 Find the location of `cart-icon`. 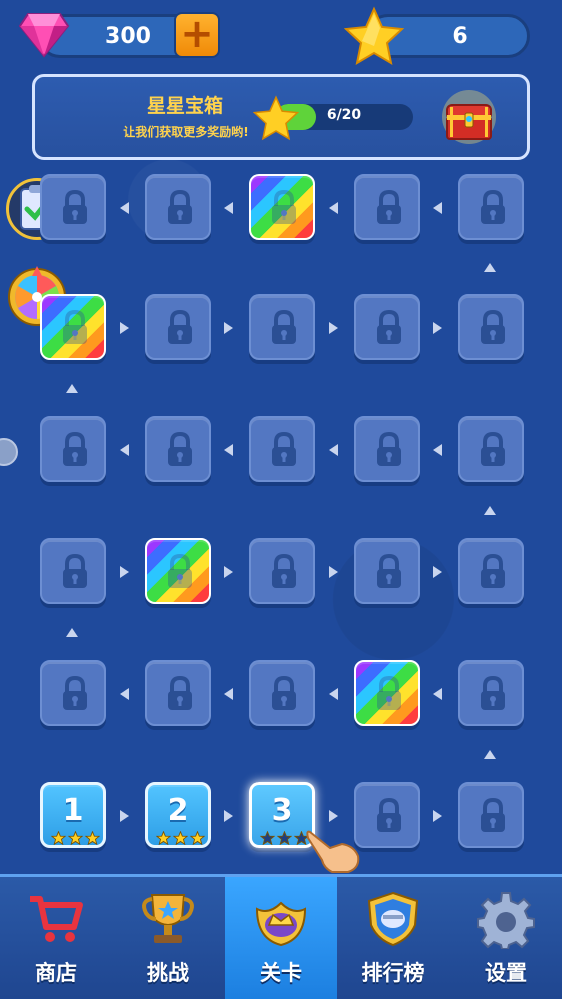

cart-icon is located at coordinates (56, 919).